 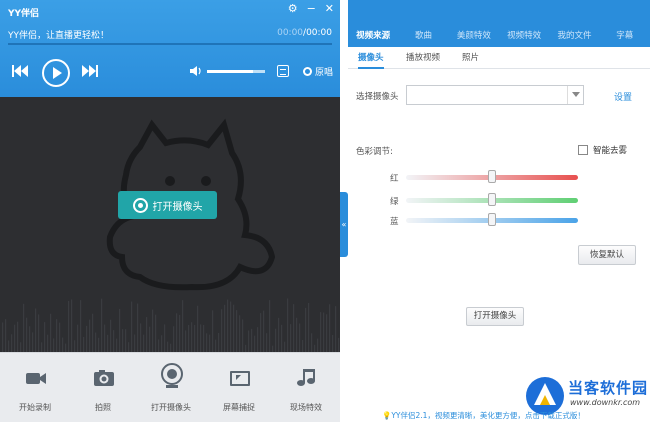 What do you see at coordinates (373, 36) in the screenshot?
I see `tab-video-source: 视频来源` at bounding box center [373, 36].